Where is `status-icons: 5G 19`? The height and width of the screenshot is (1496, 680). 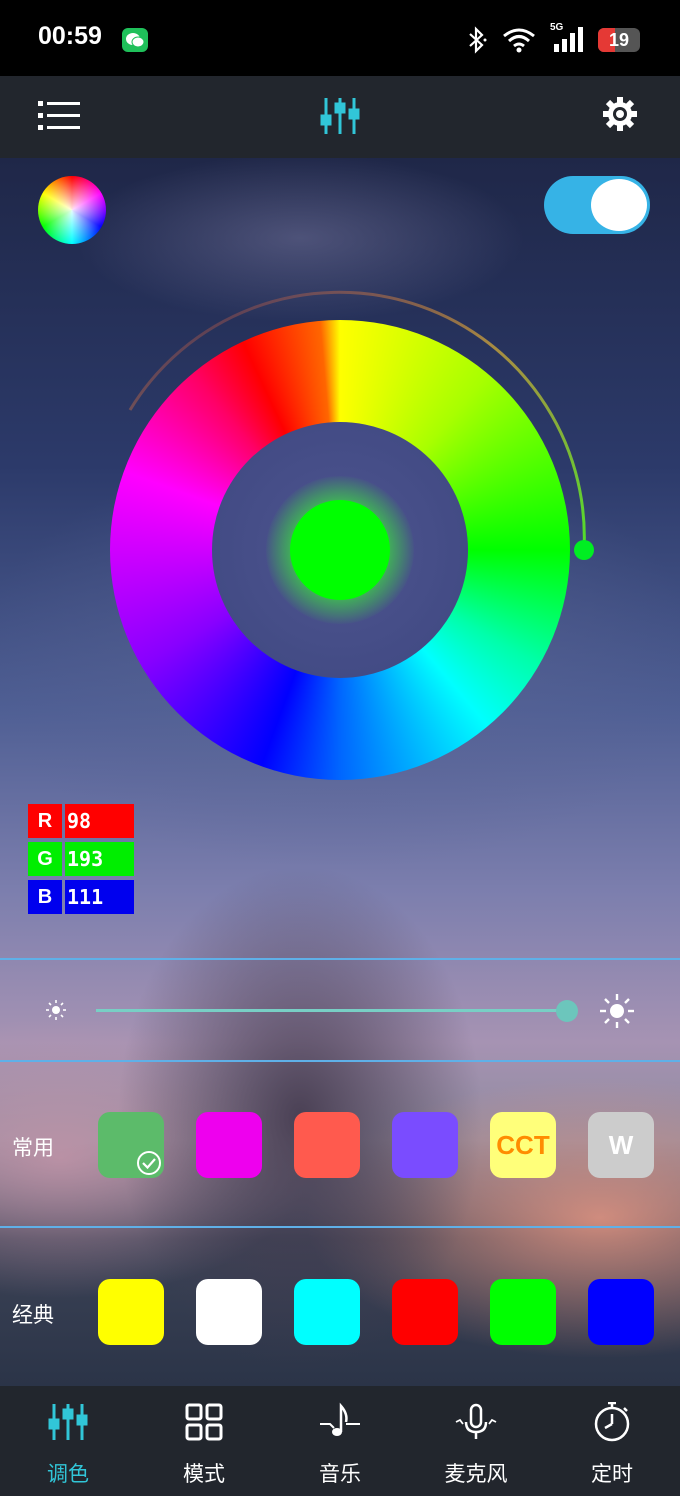
status-icons: 5G 19 is located at coordinates (553, 39).